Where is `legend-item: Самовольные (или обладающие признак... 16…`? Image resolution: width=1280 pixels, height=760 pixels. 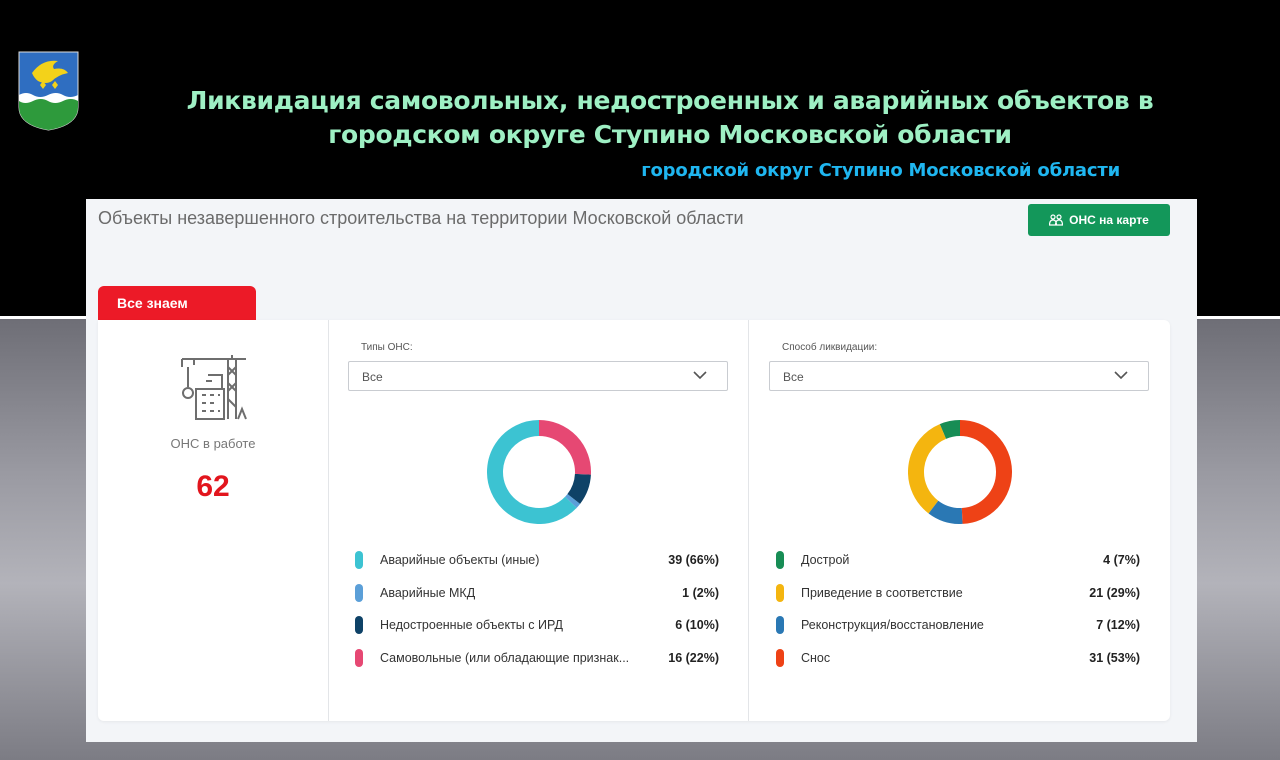 legend-item: Самовольные (или обладающие признак... 16… is located at coordinates (540, 664).